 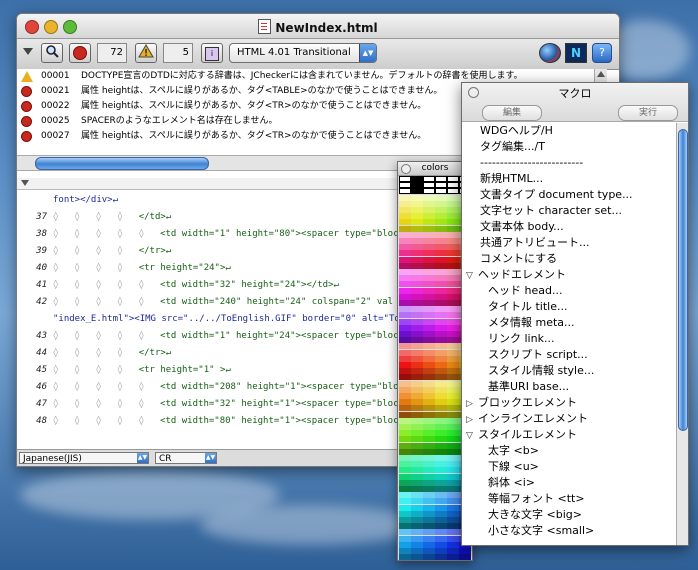 I want to click on close-icon, so click(x=406, y=169).